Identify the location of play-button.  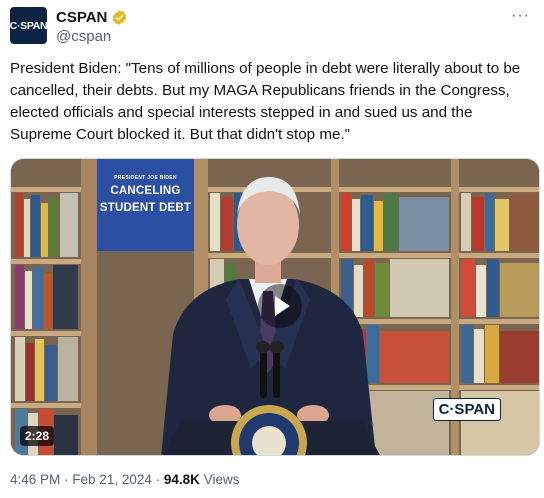
(280, 306).